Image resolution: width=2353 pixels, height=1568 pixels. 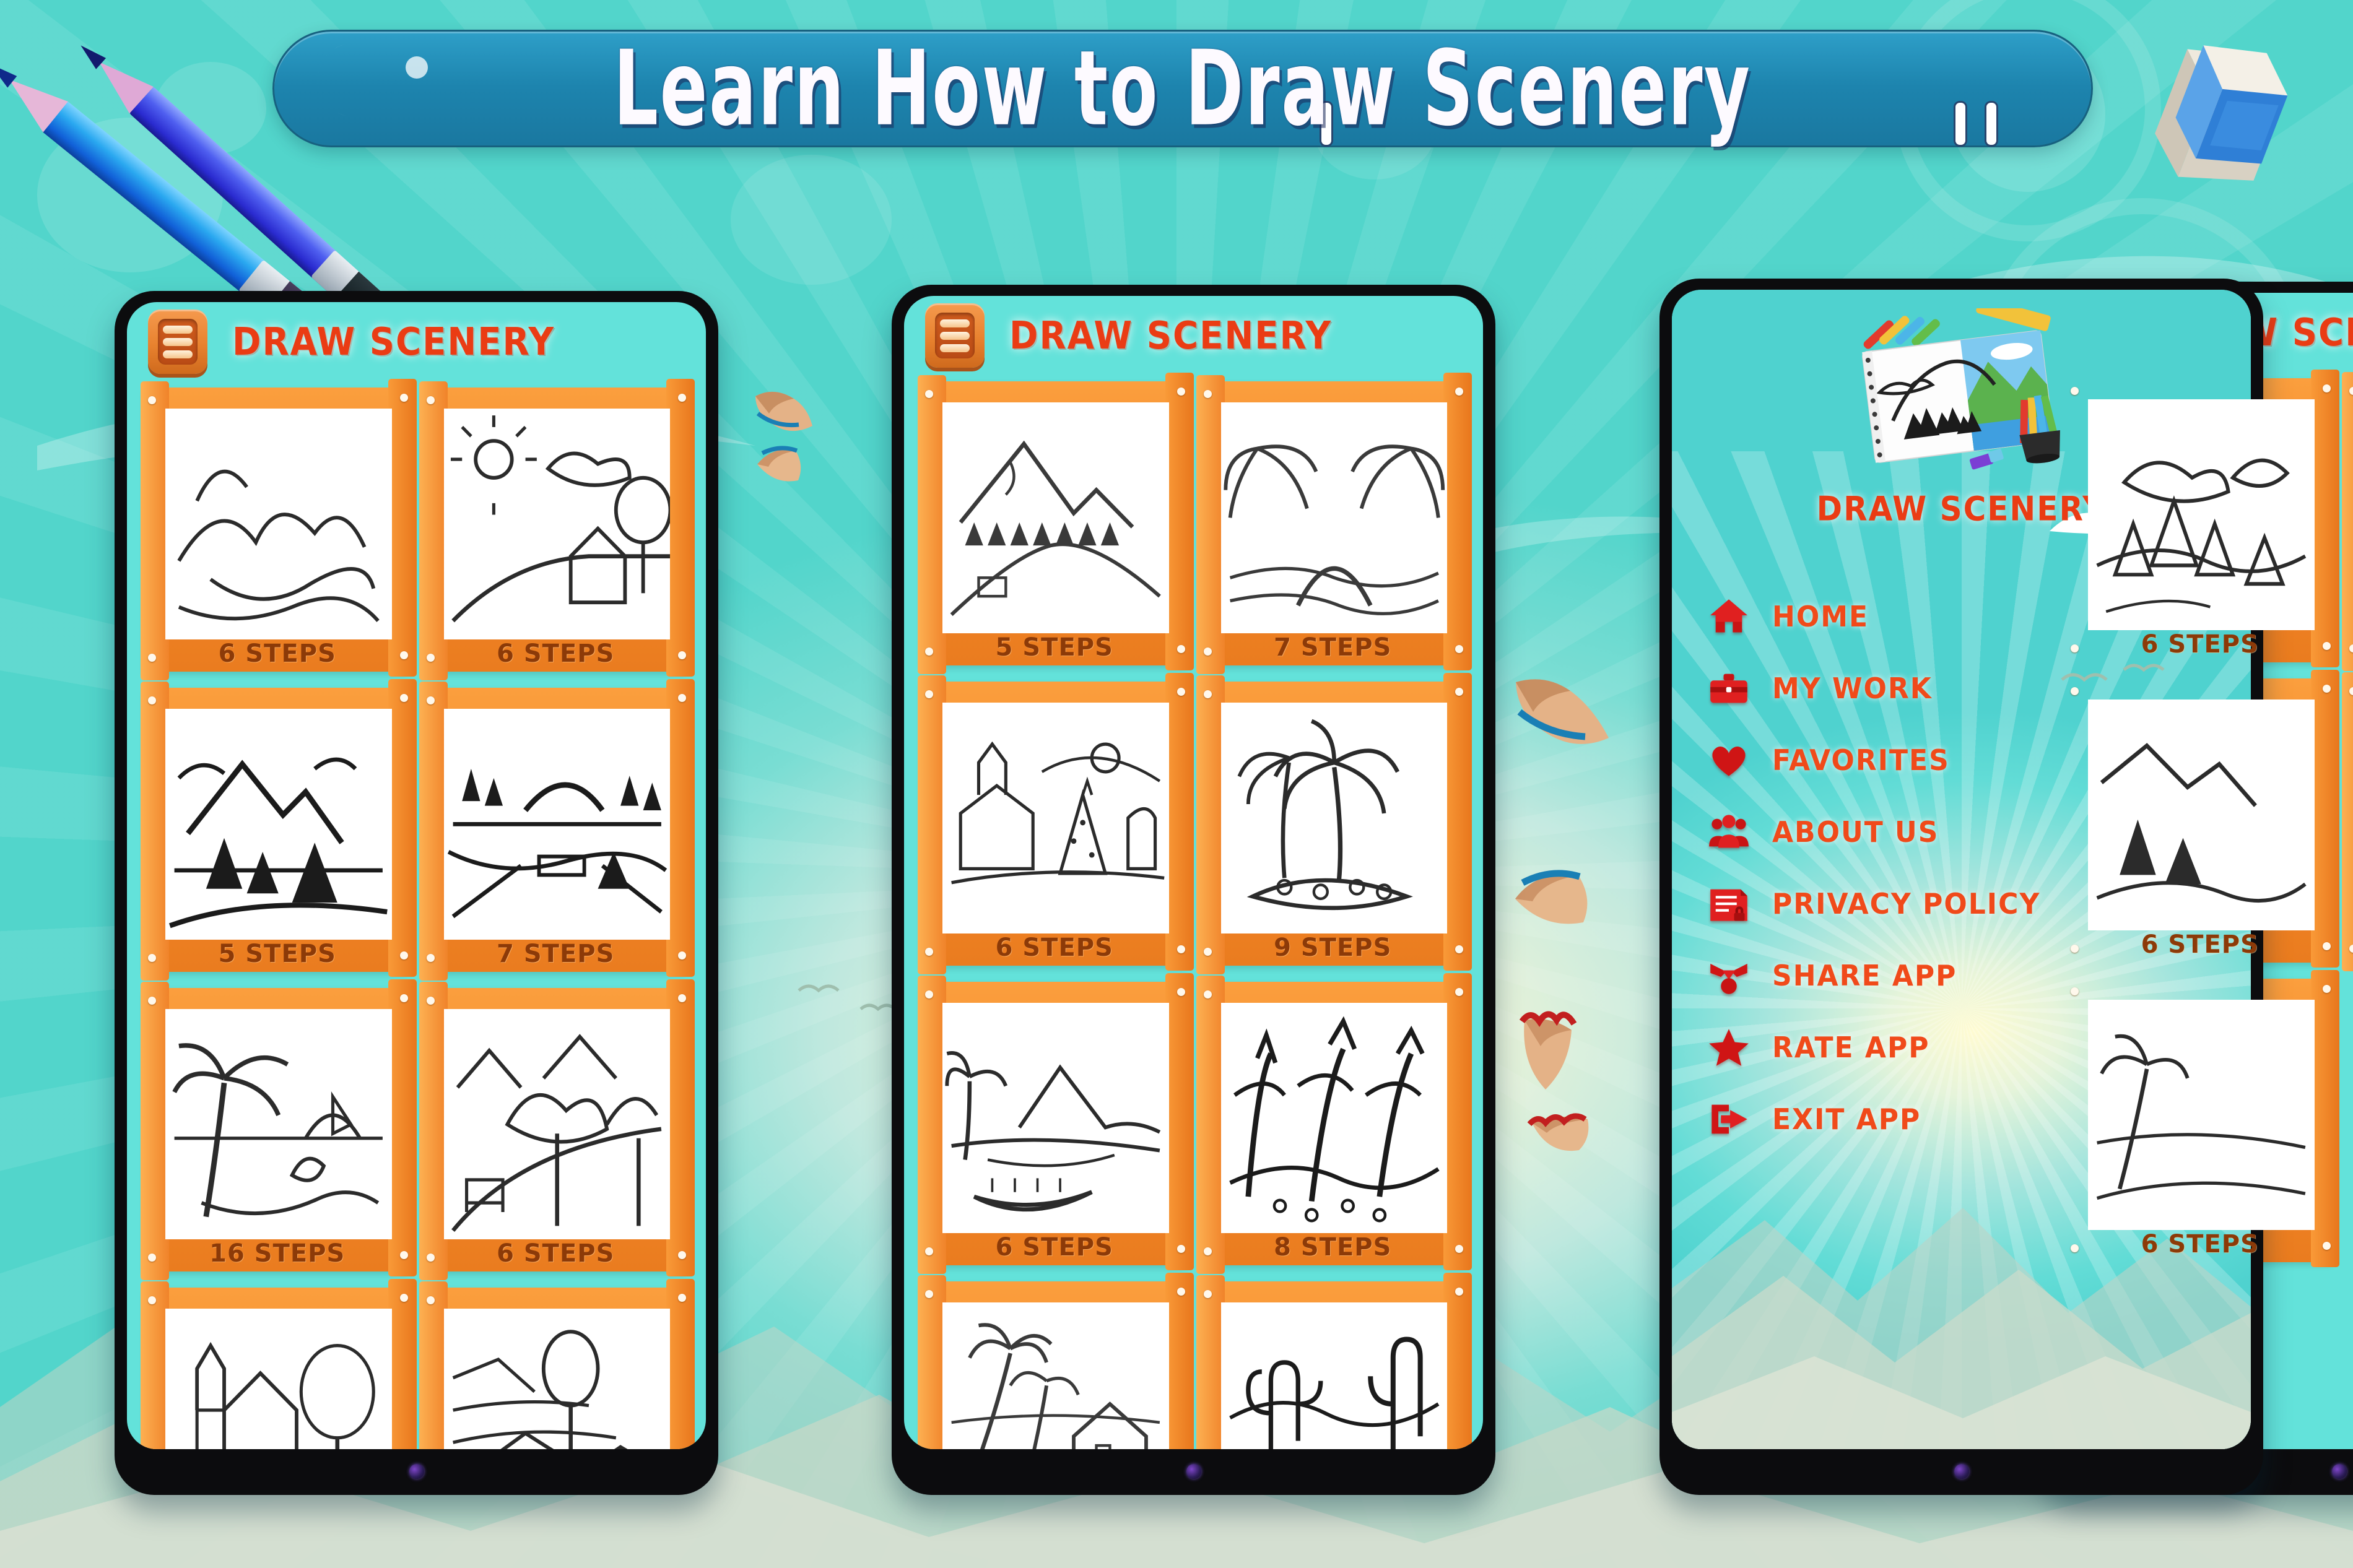 I want to click on drawer-menu-label: SHARE APP, so click(x=1864, y=975).